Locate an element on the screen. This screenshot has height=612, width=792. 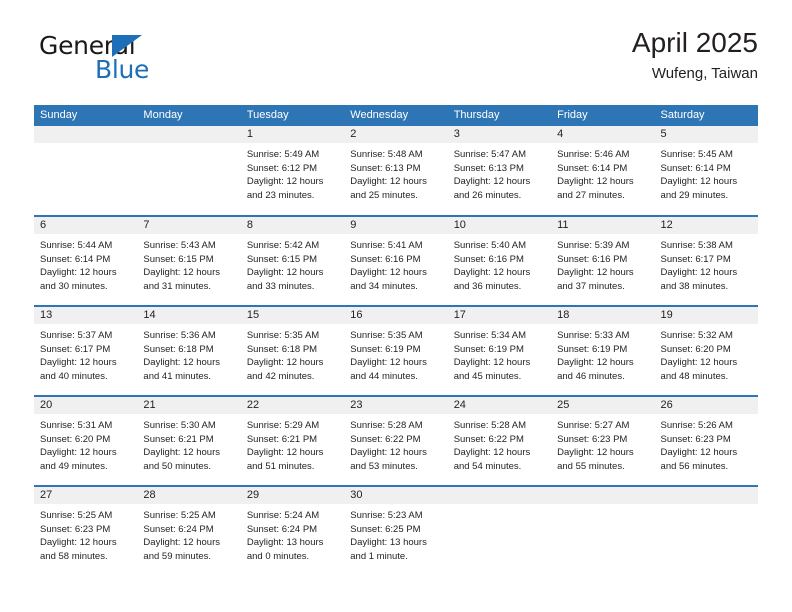
day-number: 28 is located at coordinates (189, 495).